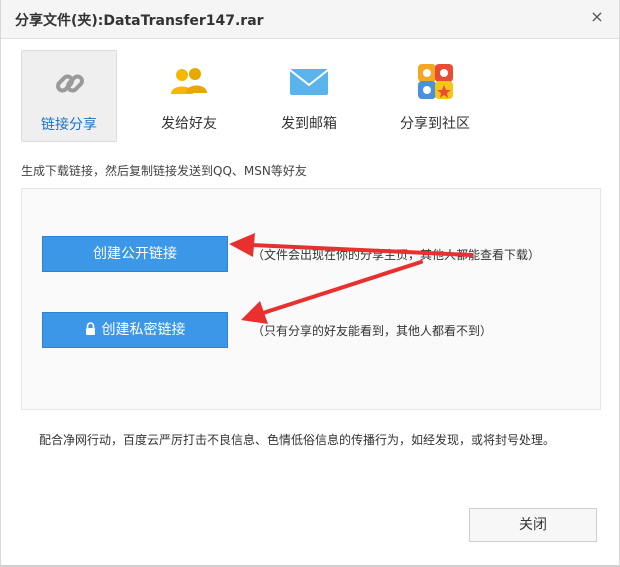 The width and height of the screenshot is (620, 567). I want to click on community-icon, so click(435, 81).